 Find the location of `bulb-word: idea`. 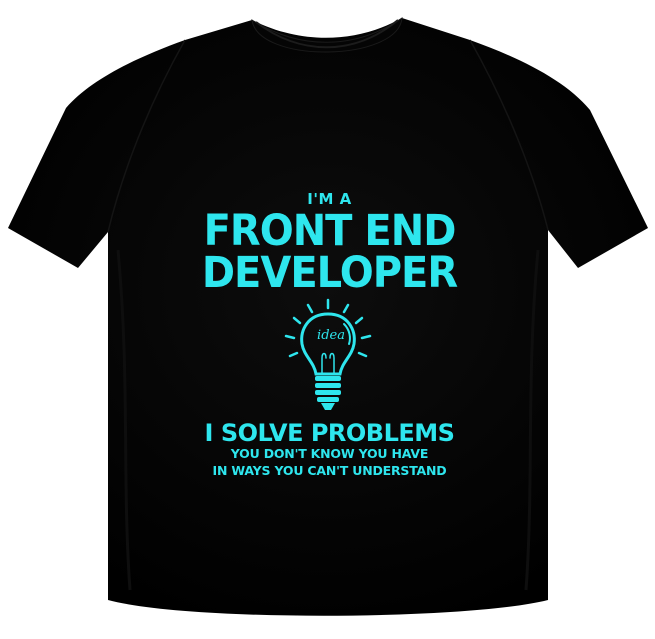

bulb-word: idea is located at coordinates (331, 335).